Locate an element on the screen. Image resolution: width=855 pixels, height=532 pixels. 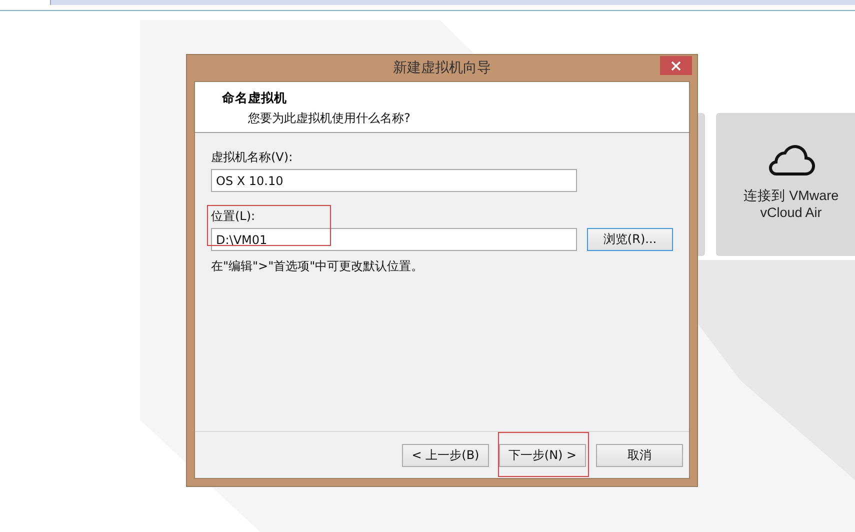
location-field: D:\VM01 is located at coordinates (394, 239).